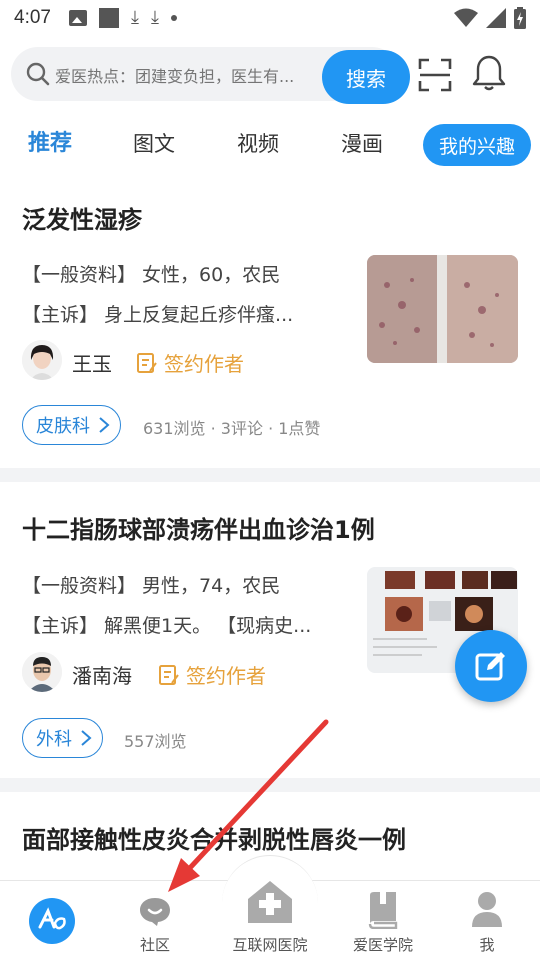 The height and width of the screenshot is (960, 540). Describe the element at coordinates (154, 945) in the screenshot. I see `nav-label: 社区` at that location.